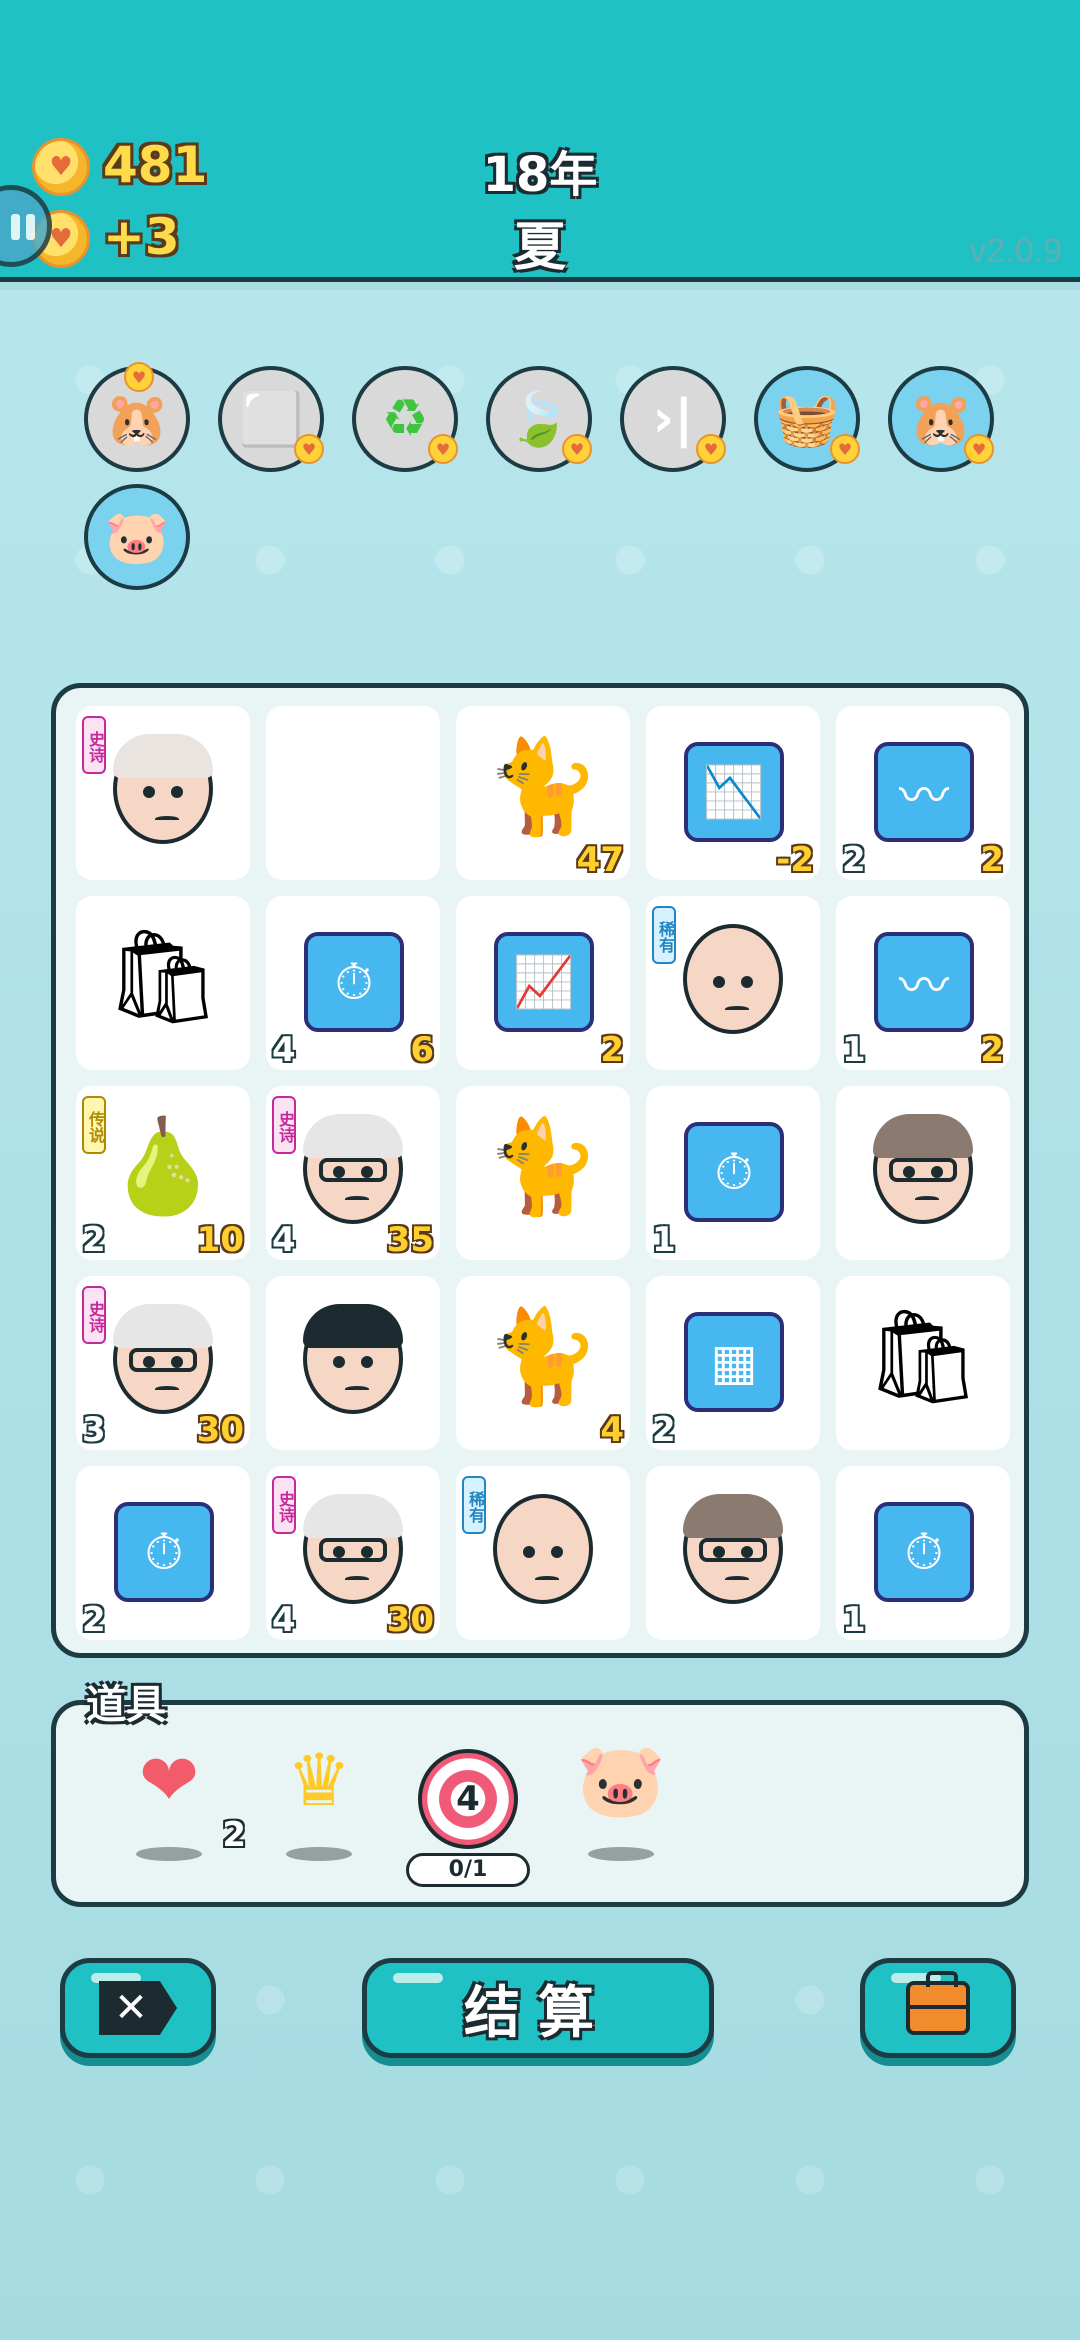 This screenshot has width=1080, height=2340. I want to click on season-label: 夏, so click(539, 248).